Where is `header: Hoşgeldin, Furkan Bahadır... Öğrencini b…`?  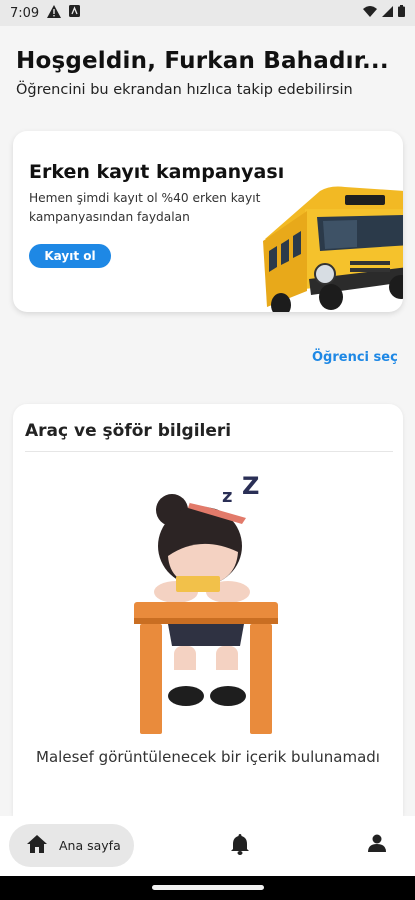 header: Hoşgeldin, Furkan Bahadır... Öğrencini b… is located at coordinates (212, 73).